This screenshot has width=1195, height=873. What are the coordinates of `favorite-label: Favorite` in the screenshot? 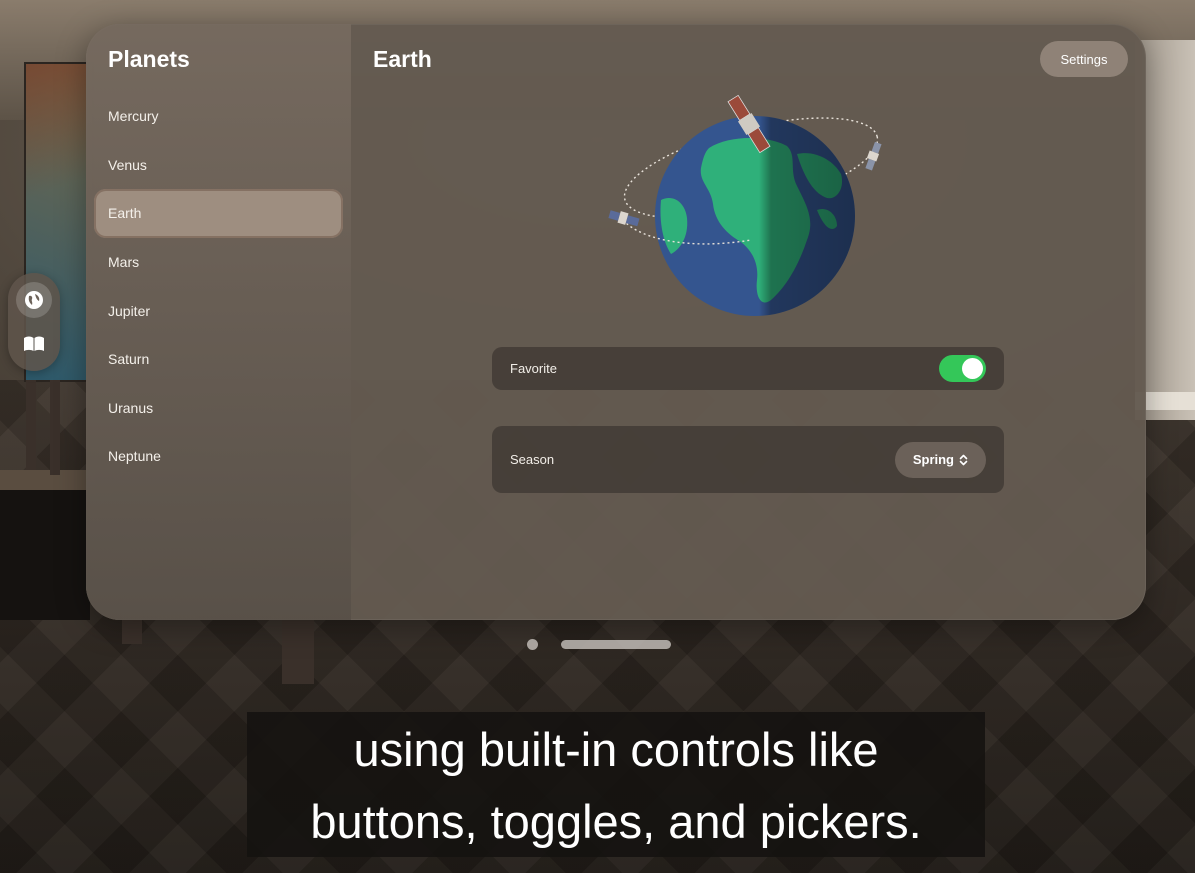 It's located at (533, 368).